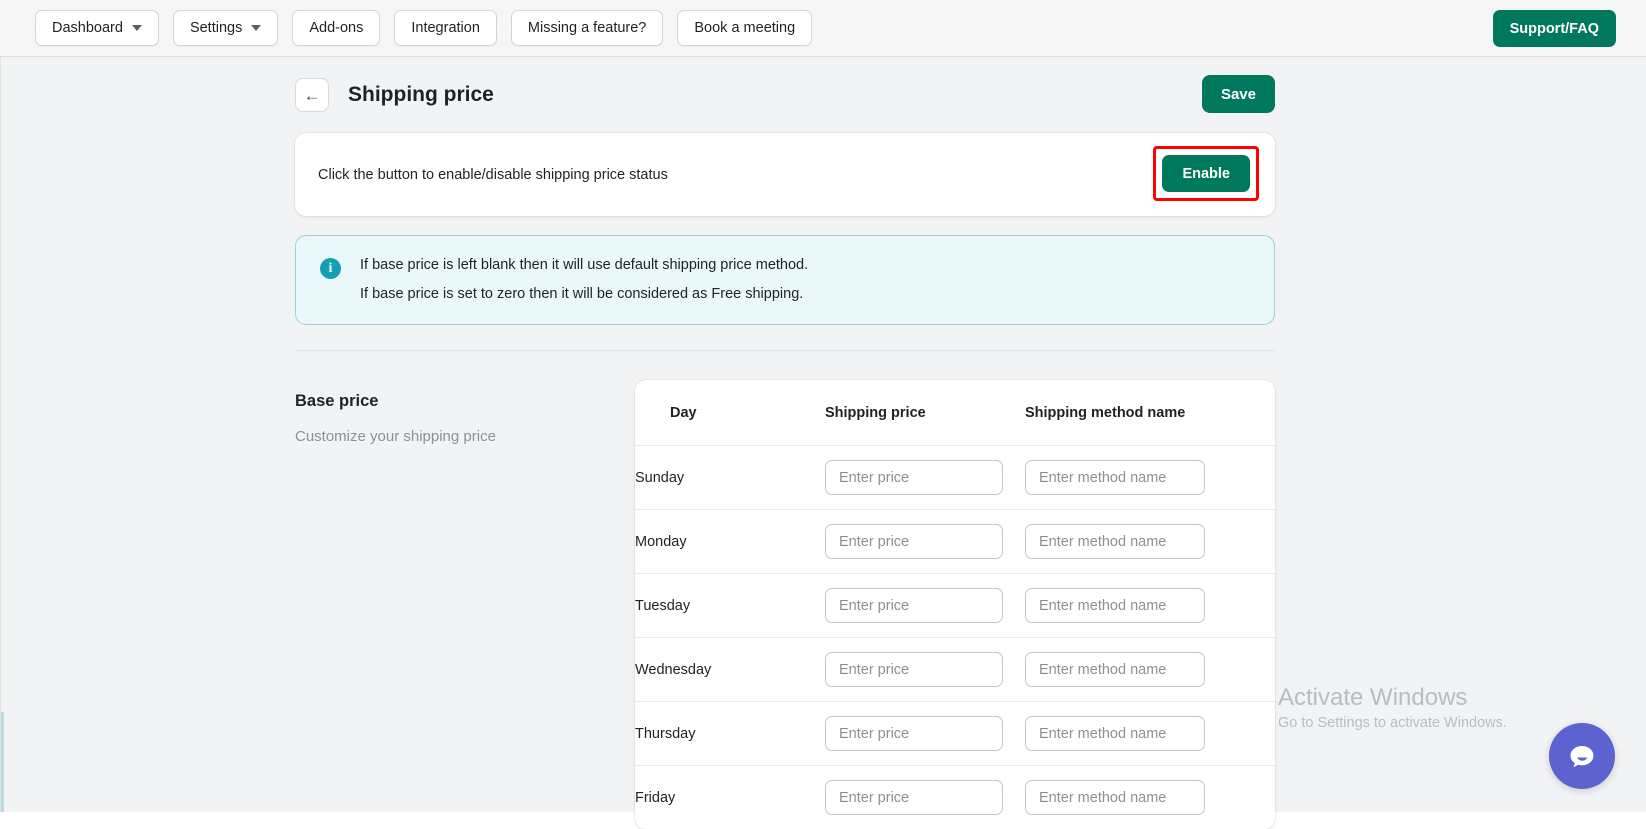 The width and height of the screenshot is (1646, 829). I want to click on watermark-title: Activate Windows, so click(1392, 698).